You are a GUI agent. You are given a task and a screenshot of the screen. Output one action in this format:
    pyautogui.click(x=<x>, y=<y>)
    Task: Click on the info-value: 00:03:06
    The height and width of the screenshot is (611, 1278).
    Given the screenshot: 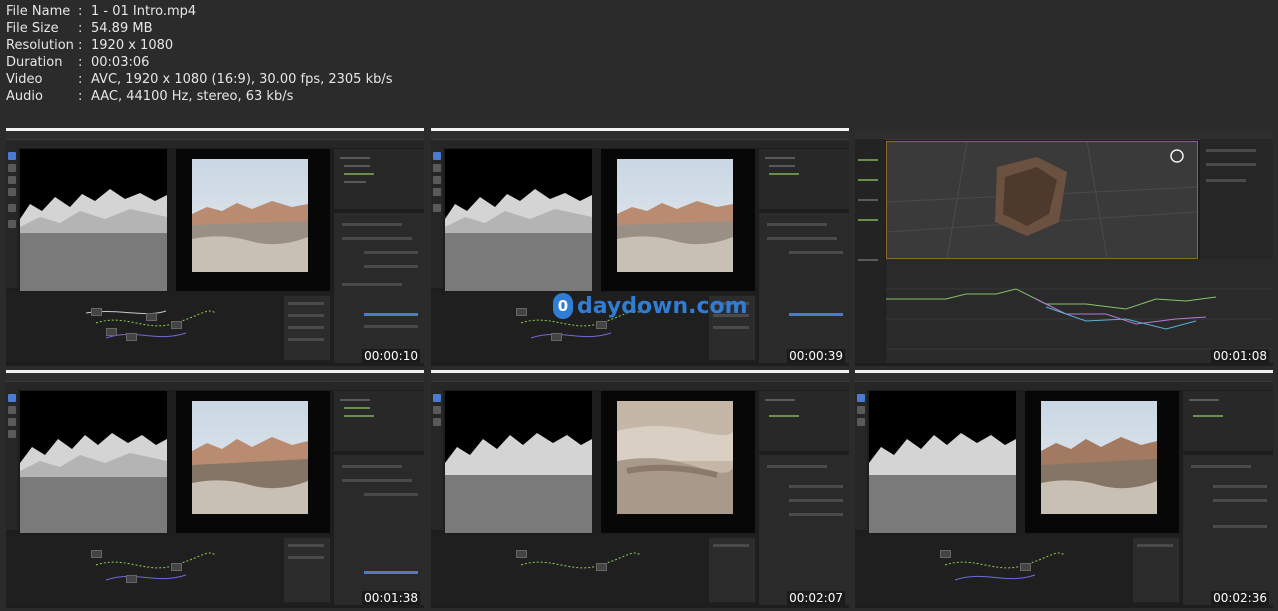 What is the action you would take?
    pyautogui.click(x=120, y=62)
    